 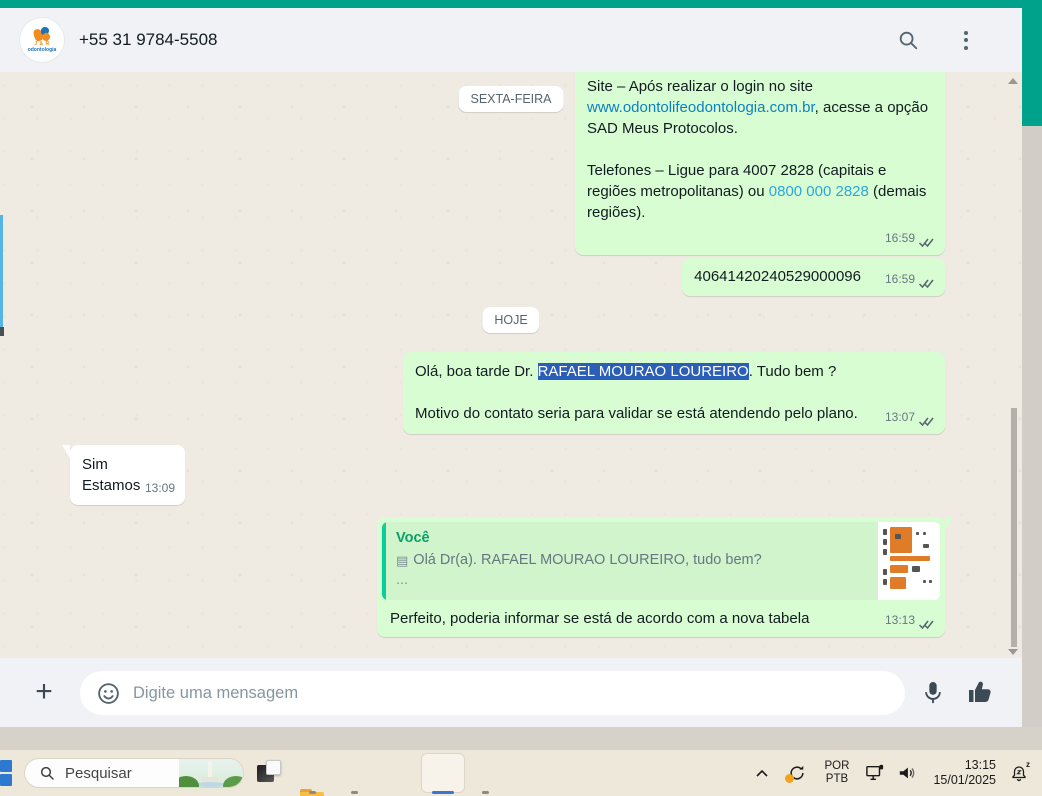 What do you see at coordinates (899, 620) in the screenshot?
I see `message-time: 13:13` at bounding box center [899, 620].